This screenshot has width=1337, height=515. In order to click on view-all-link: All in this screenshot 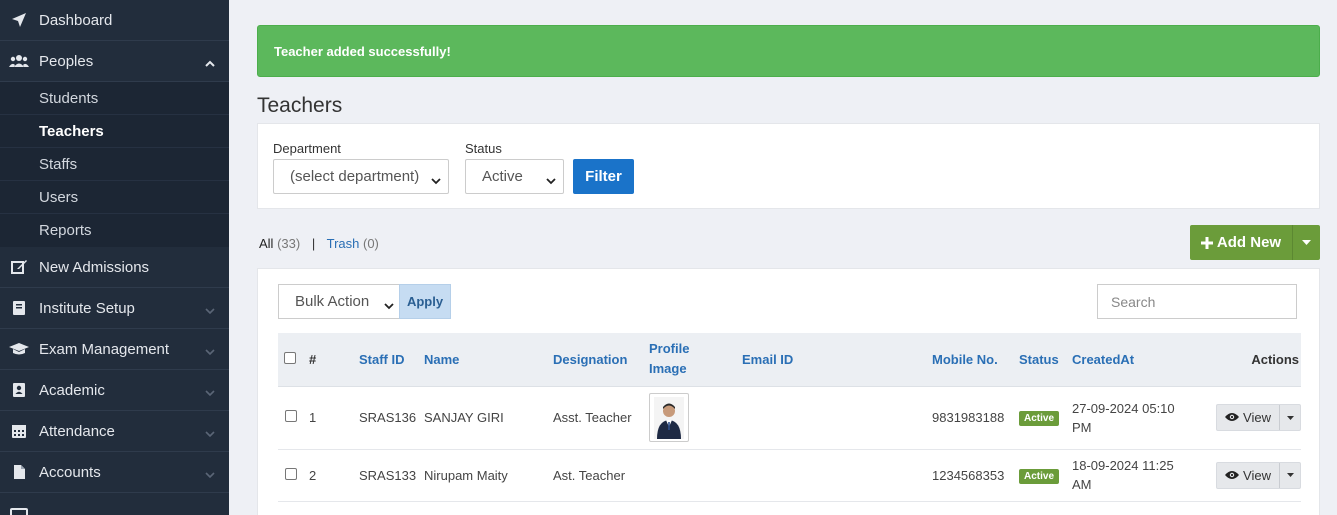, I will do `click(266, 243)`.